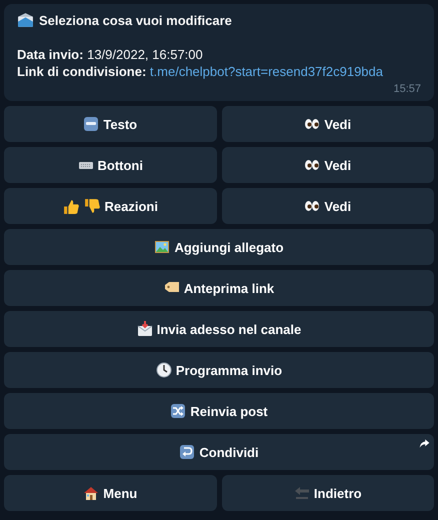 The image size is (438, 520). What do you see at coordinates (162, 247) in the screenshot?
I see `picture-icon` at bounding box center [162, 247].